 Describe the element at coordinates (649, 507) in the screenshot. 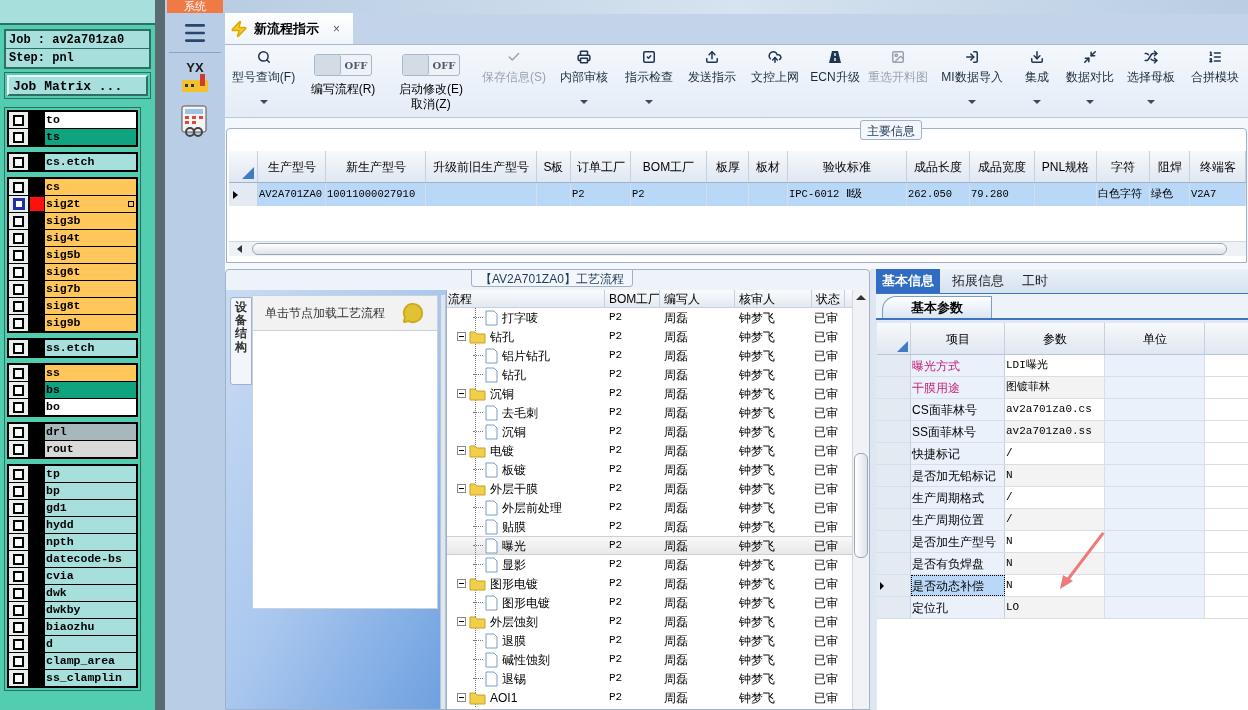

I see `process-row: 外层前处理 P2 周磊 钟梦飞 已审` at that location.